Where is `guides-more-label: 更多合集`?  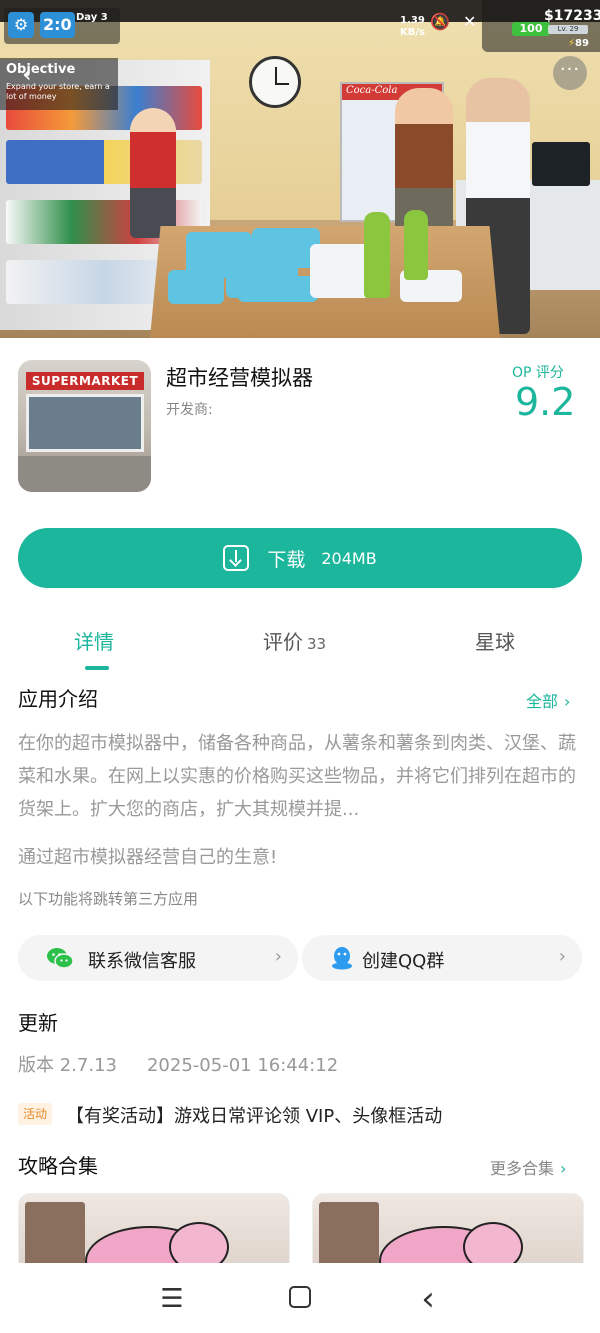
guides-more-label: 更多合集 is located at coordinates (522, 1168).